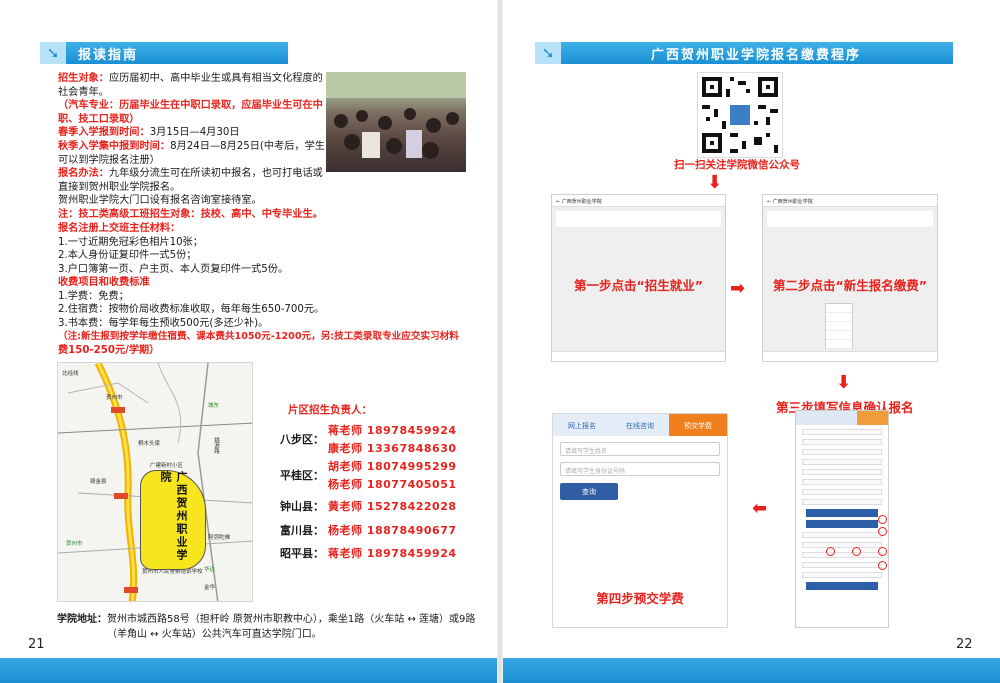 The width and height of the screenshot is (1000, 683). Describe the element at coordinates (302, 475) in the screenshot. I see `contact-area: 平桂区：` at that location.